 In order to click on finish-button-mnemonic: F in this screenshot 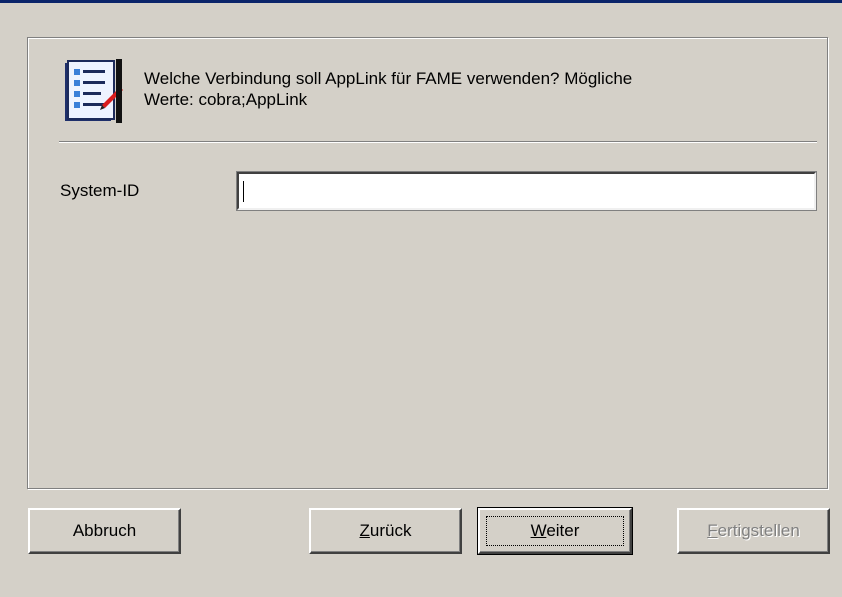, I will do `click(712, 530)`.